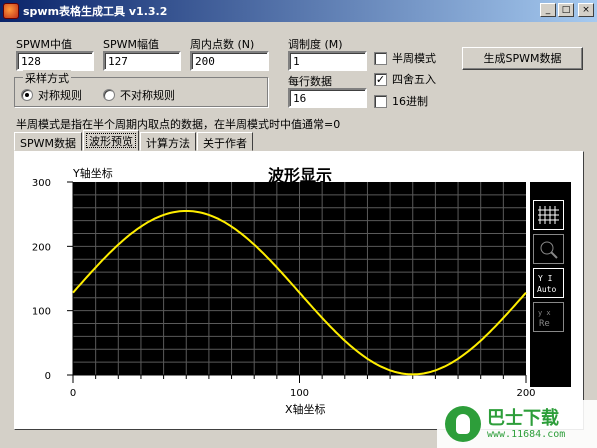 The image size is (597, 448). I want to click on tab-calc-method: 计算方法, so click(167, 141).